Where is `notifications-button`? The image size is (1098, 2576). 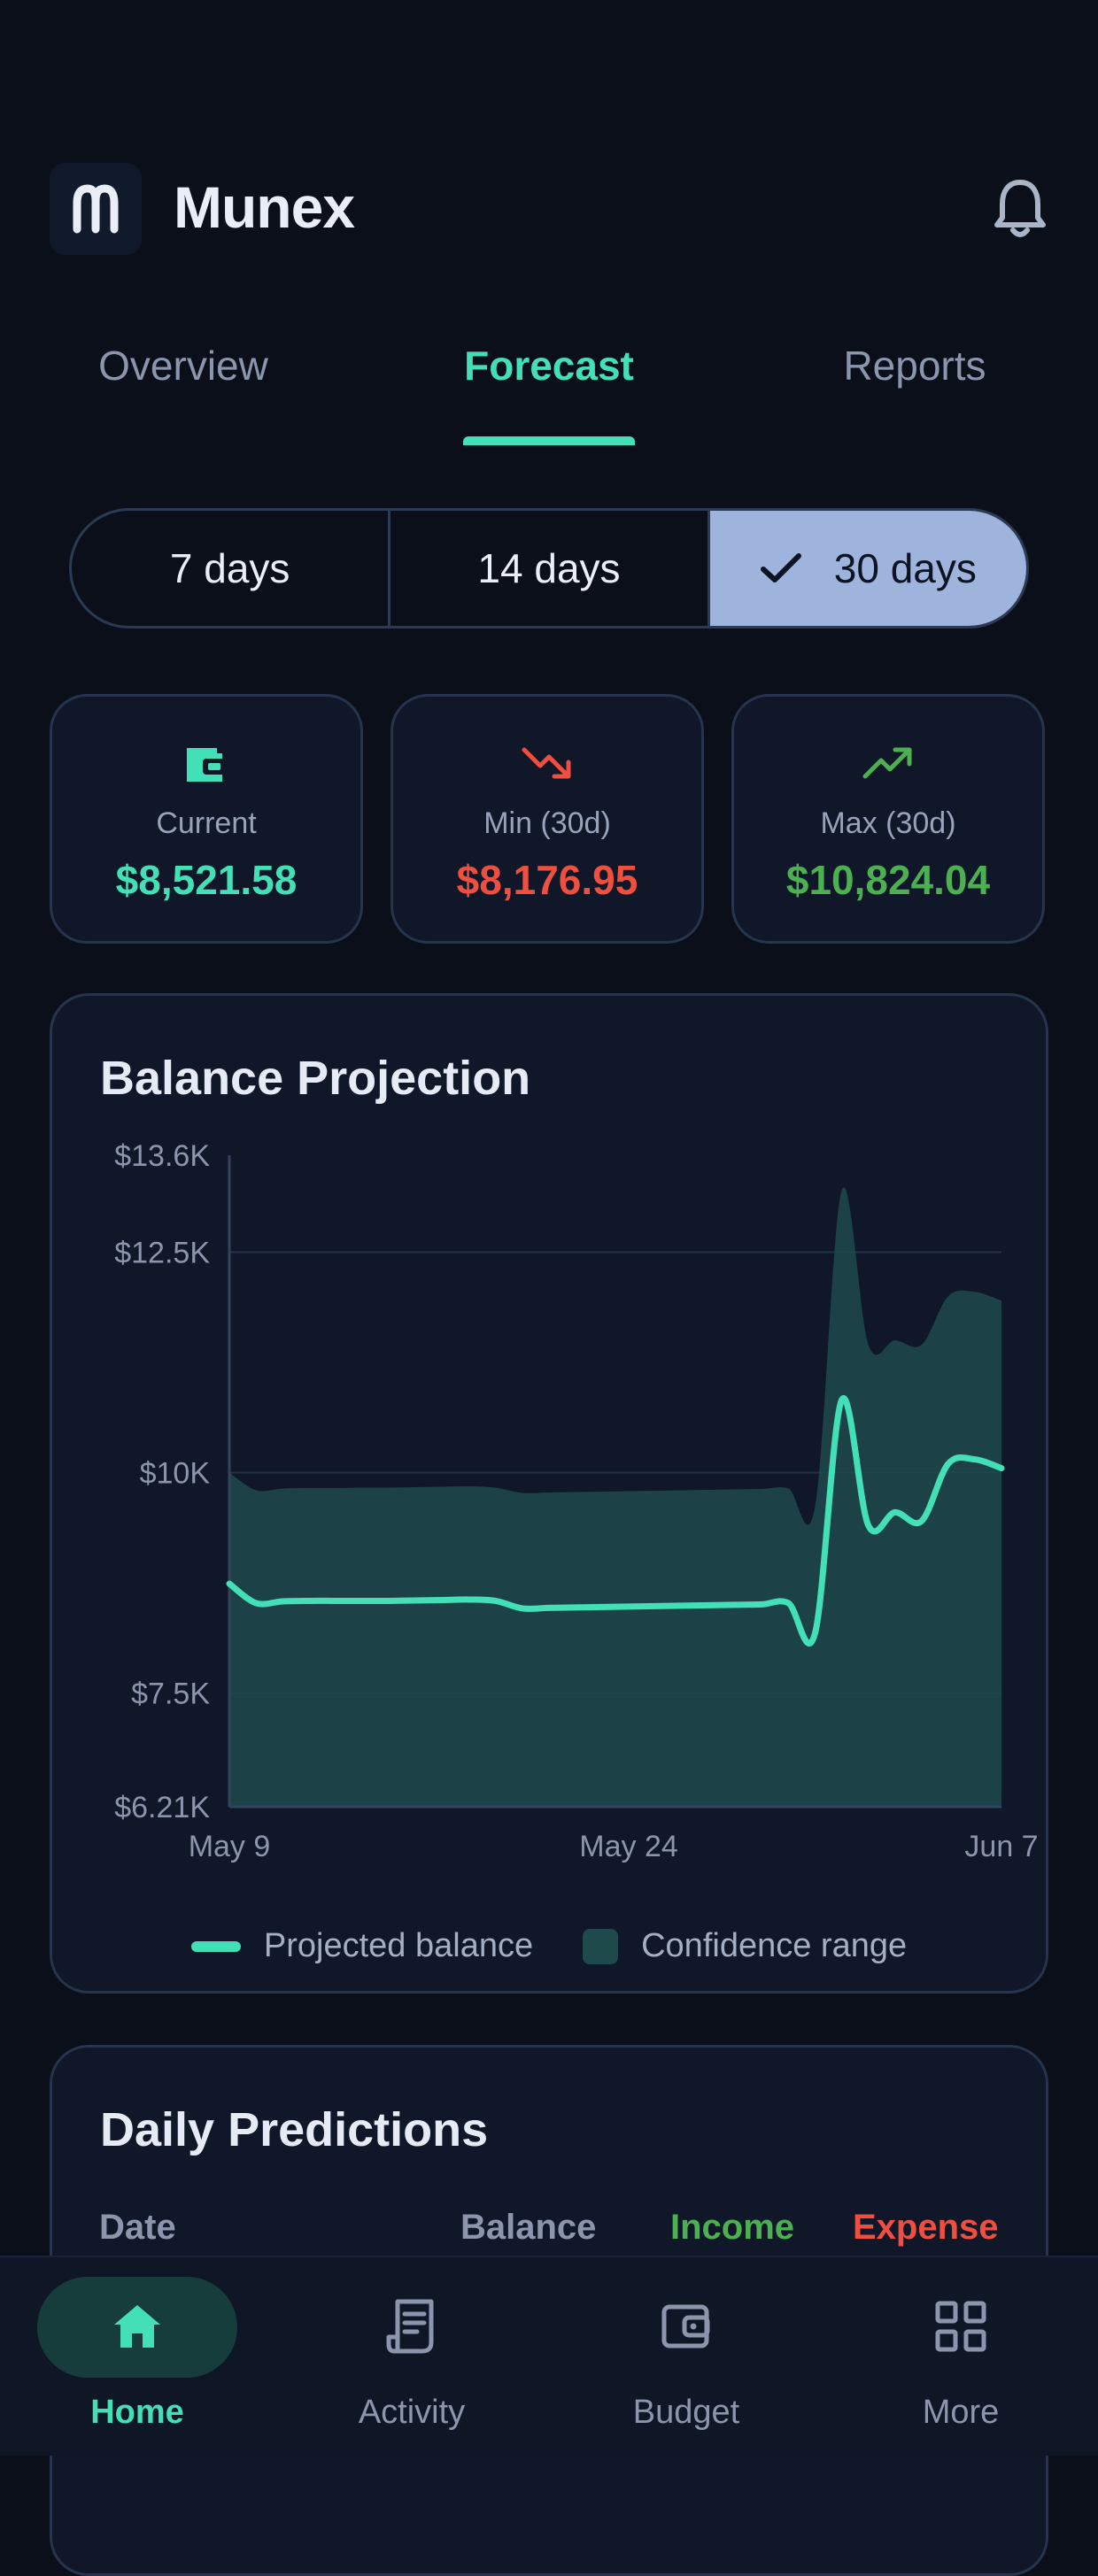 notifications-button is located at coordinates (1020, 209).